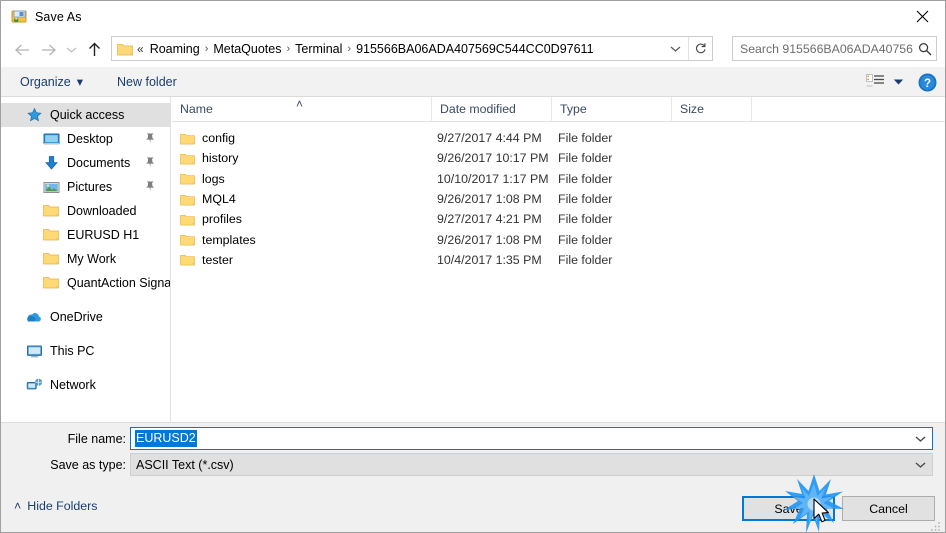 The width and height of the screenshot is (946, 533). I want to click on table-row: tester 10/4/2017 1:35 PM File folder, so click(558, 260).